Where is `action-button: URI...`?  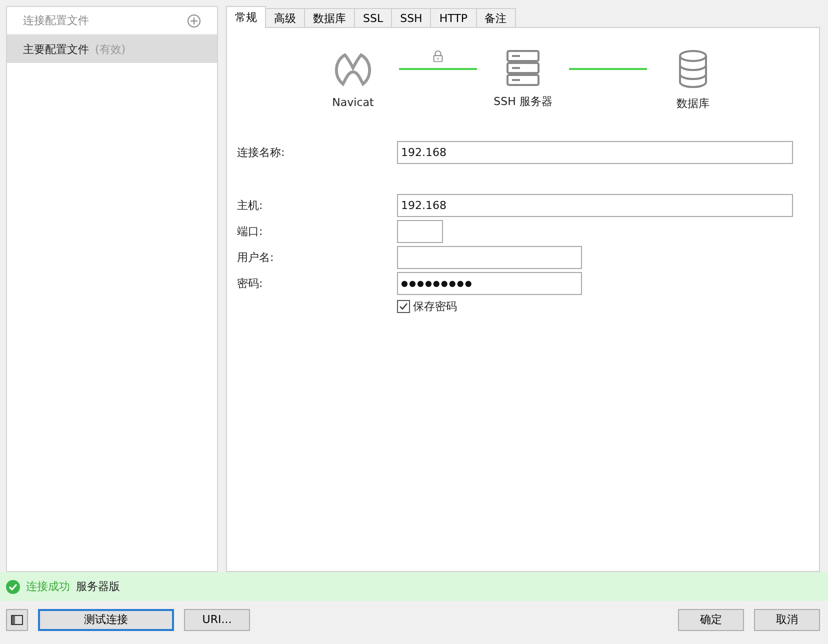 action-button: URI... is located at coordinates (217, 619).